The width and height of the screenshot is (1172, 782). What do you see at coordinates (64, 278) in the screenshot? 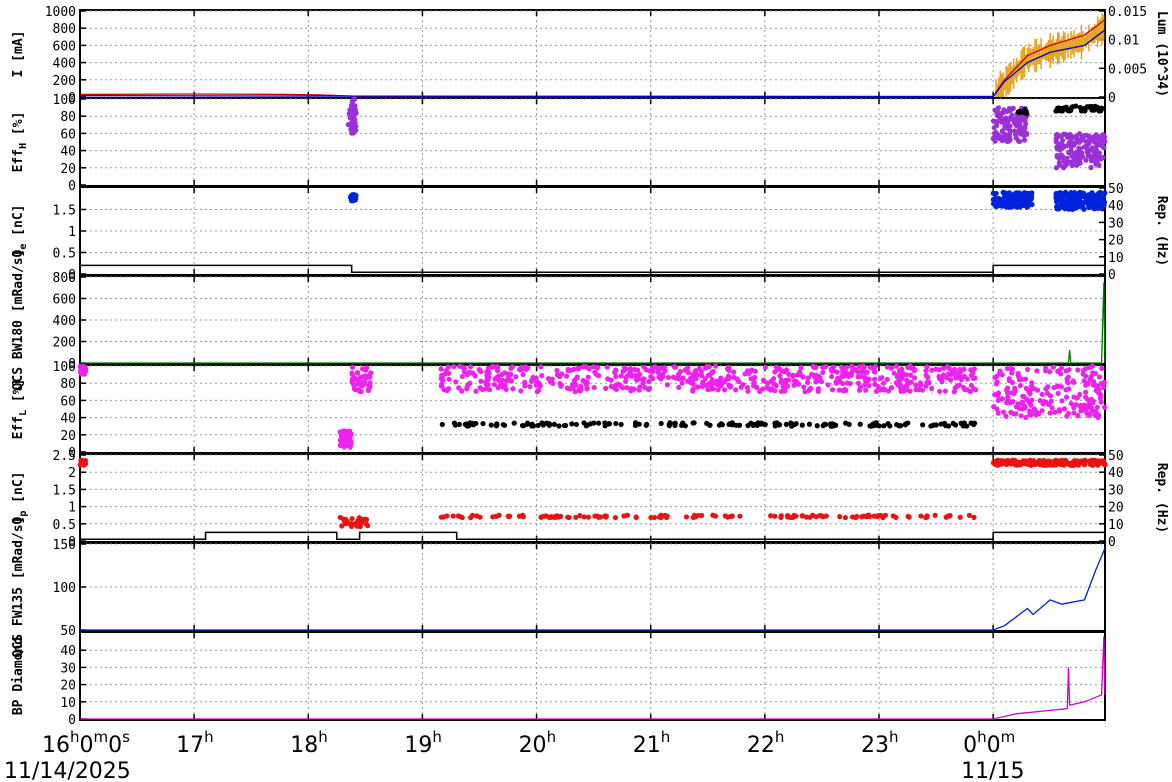
I see `y-tick-label: 800` at bounding box center [64, 278].